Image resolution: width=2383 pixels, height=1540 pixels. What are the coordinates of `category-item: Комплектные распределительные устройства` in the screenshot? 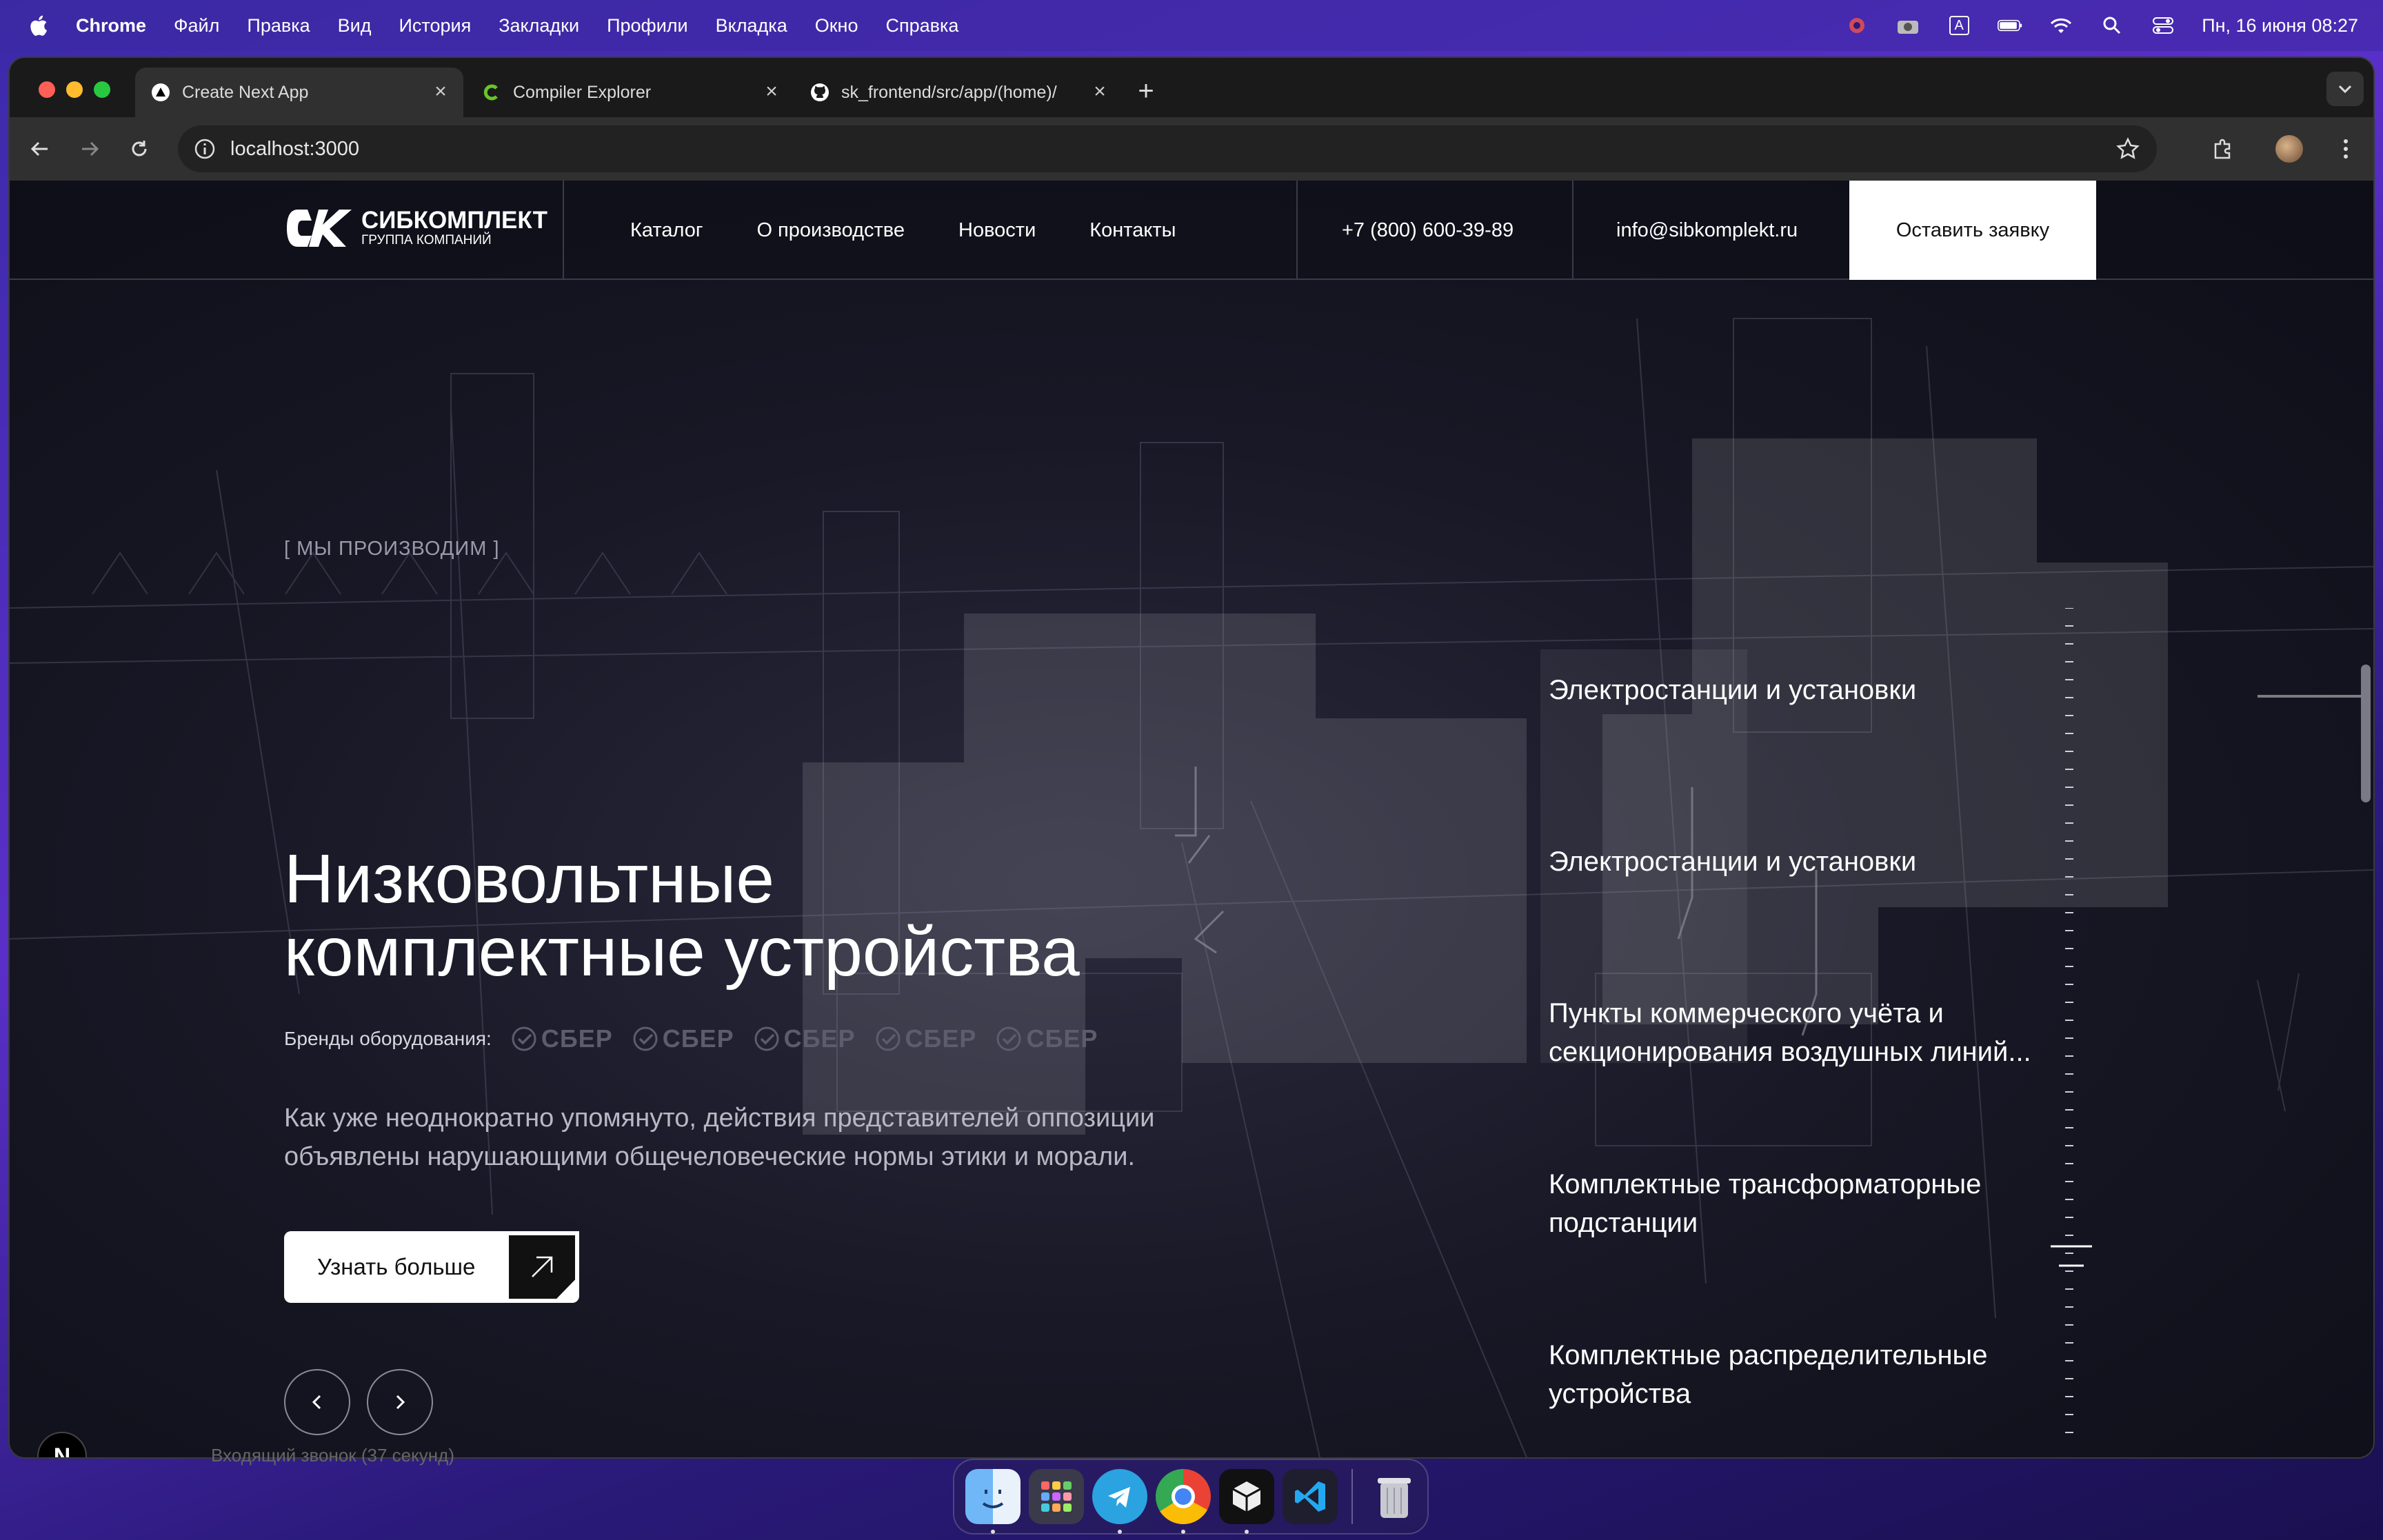 It's located at (1811, 1375).